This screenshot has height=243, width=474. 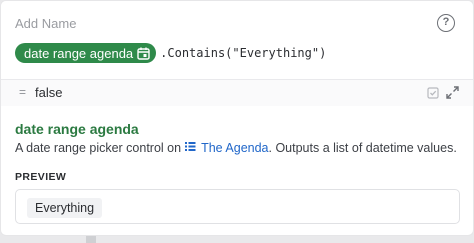 What do you see at coordinates (243, 53) in the screenshot?
I see `method-call: .Contains("Everything")` at bounding box center [243, 53].